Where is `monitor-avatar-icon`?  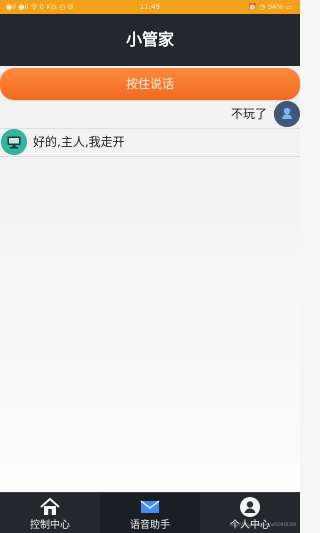
monitor-avatar-icon is located at coordinates (14, 142).